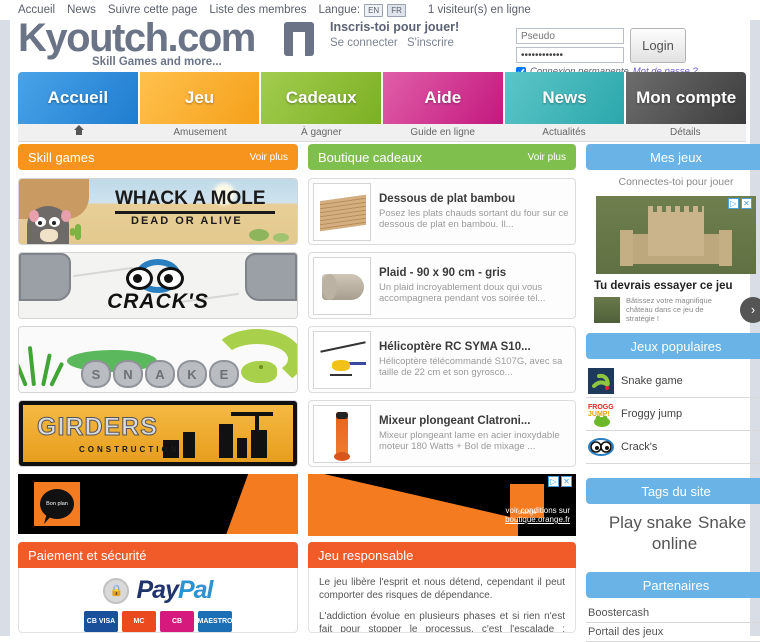 This screenshot has width=760, height=642. What do you see at coordinates (442, 555) in the screenshot?
I see `responsible-gaming-header: Jeu responsable` at bounding box center [442, 555].